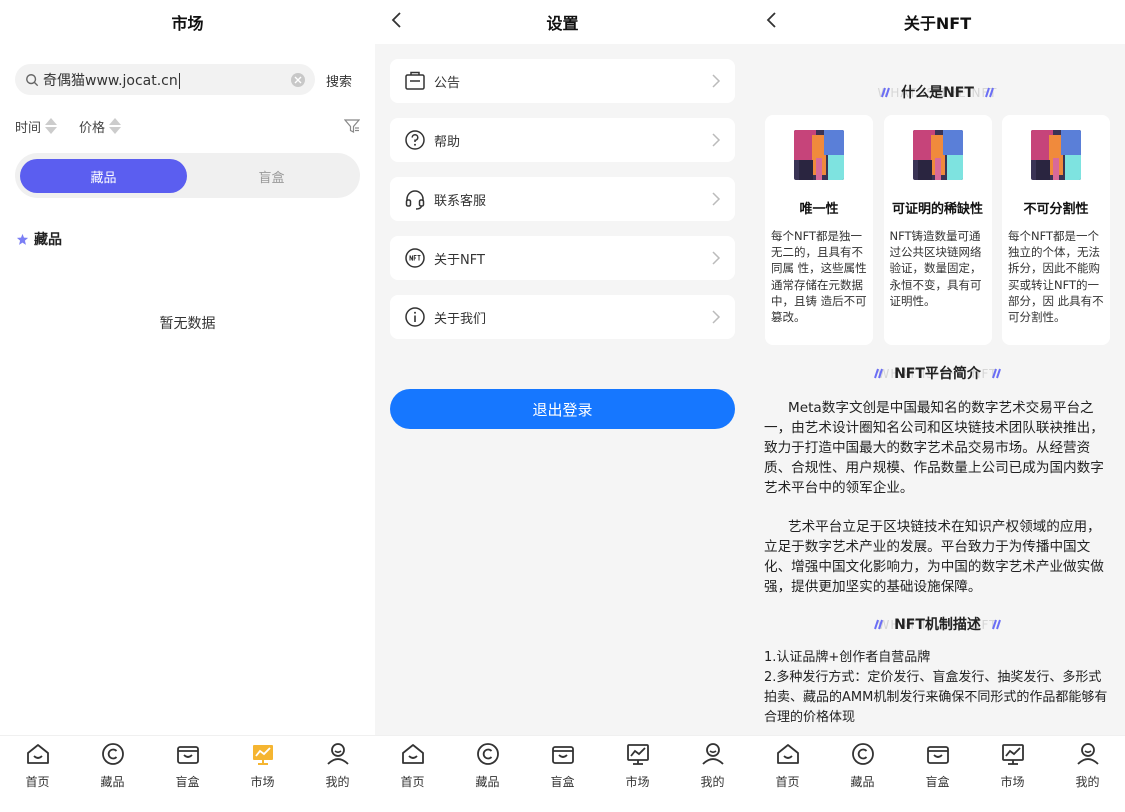 The height and width of the screenshot is (812, 1125). I want to click on announcement-icon, so click(415, 80).